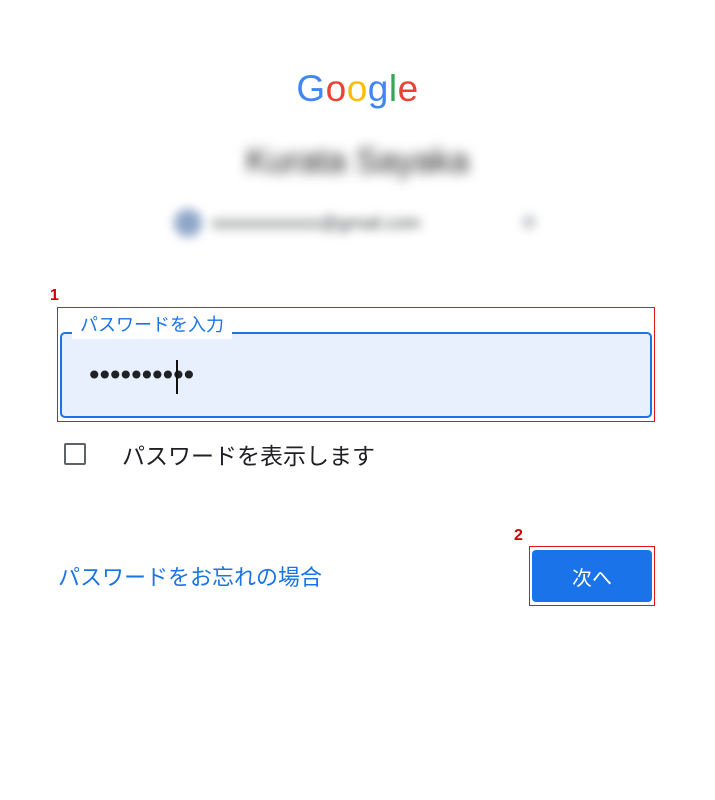  I want to click on password-input: ••••••••••, so click(356, 375).